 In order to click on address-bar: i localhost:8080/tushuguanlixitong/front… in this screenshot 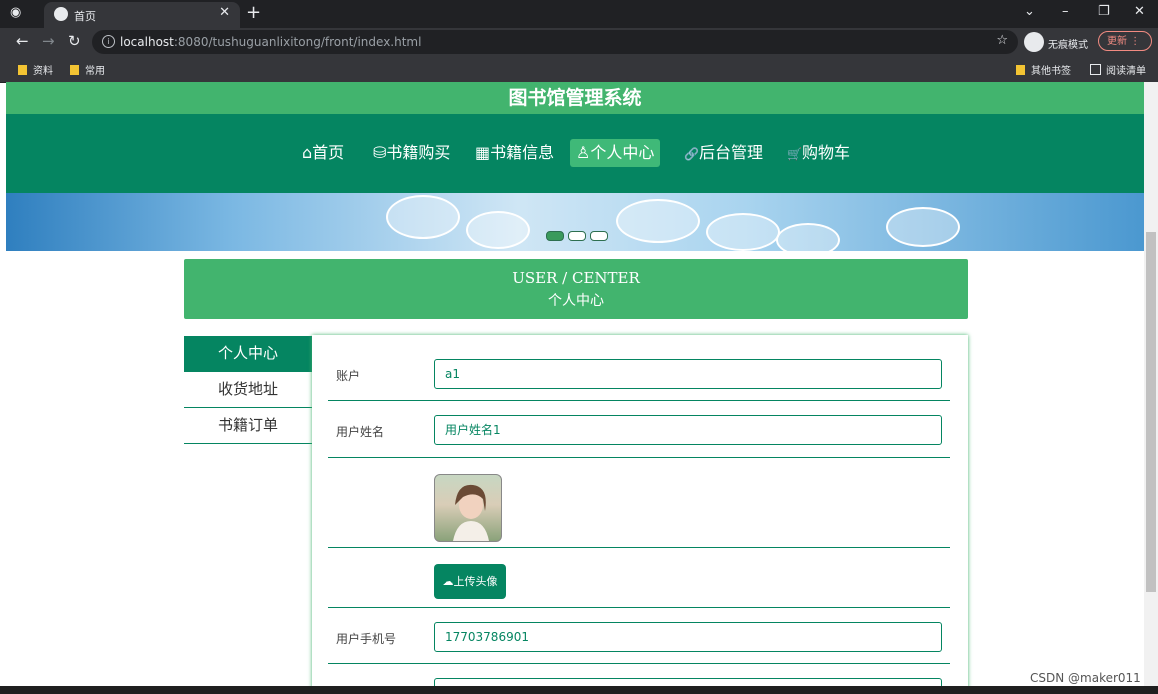, I will do `click(555, 42)`.